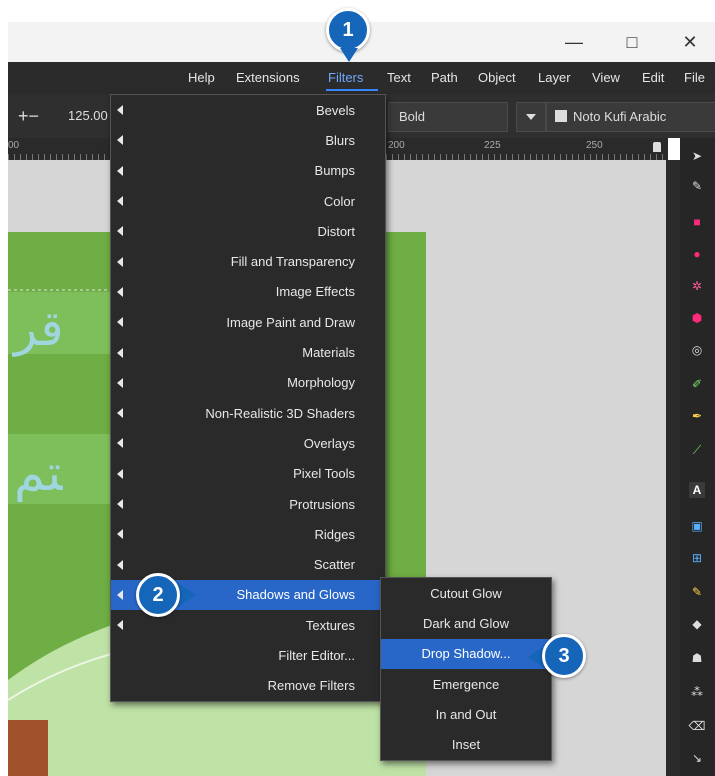  What do you see at coordinates (248, 686) in the screenshot?
I see `menu-item-remove-filters: Remove Filters` at bounding box center [248, 686].